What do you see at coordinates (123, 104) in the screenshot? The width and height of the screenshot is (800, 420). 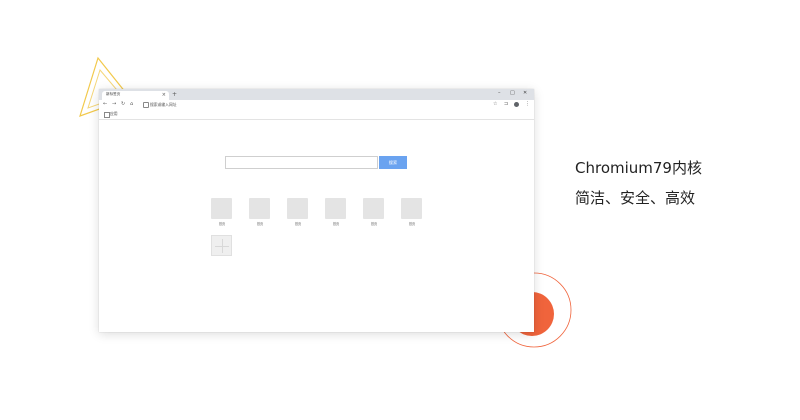 I see `reload-icon: ↻` at bounding box center [123, 104].